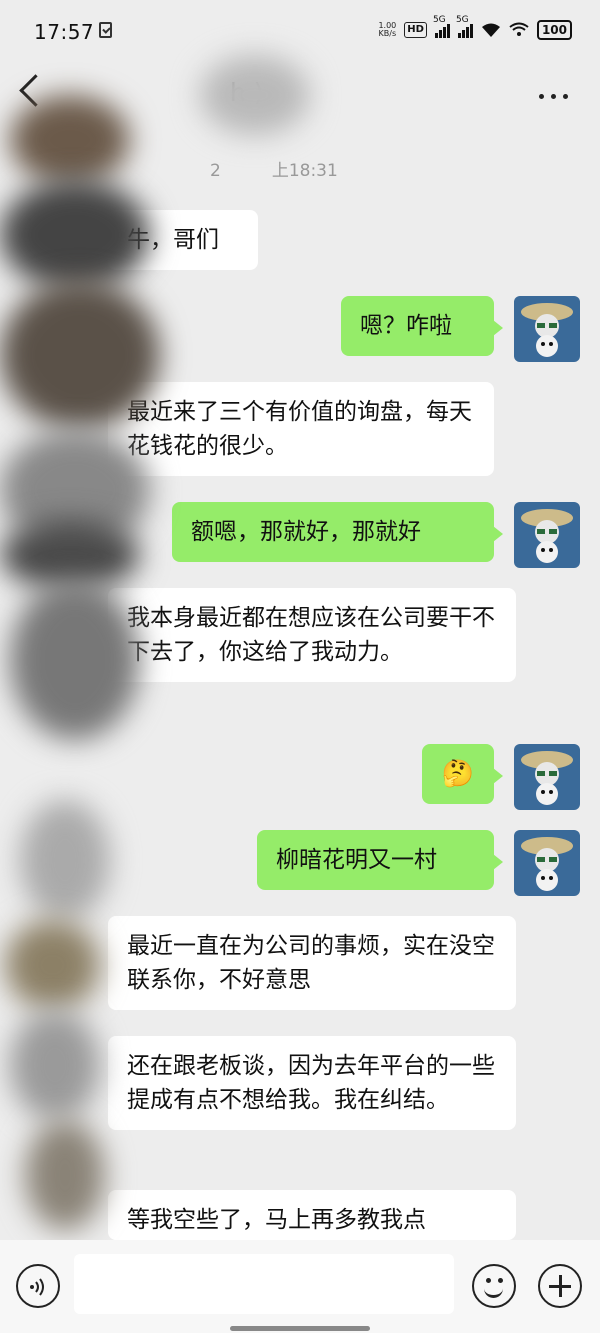  Describe the element at coordinates (300, 1328) in the screenshot. I see `home-indicator` at that location.